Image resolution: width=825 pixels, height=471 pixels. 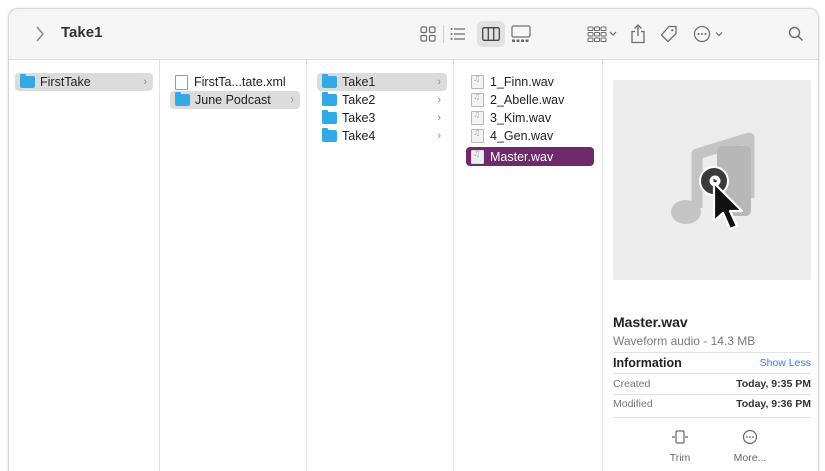 I want to click on icon-view-icon, so click(x=428, y=34).